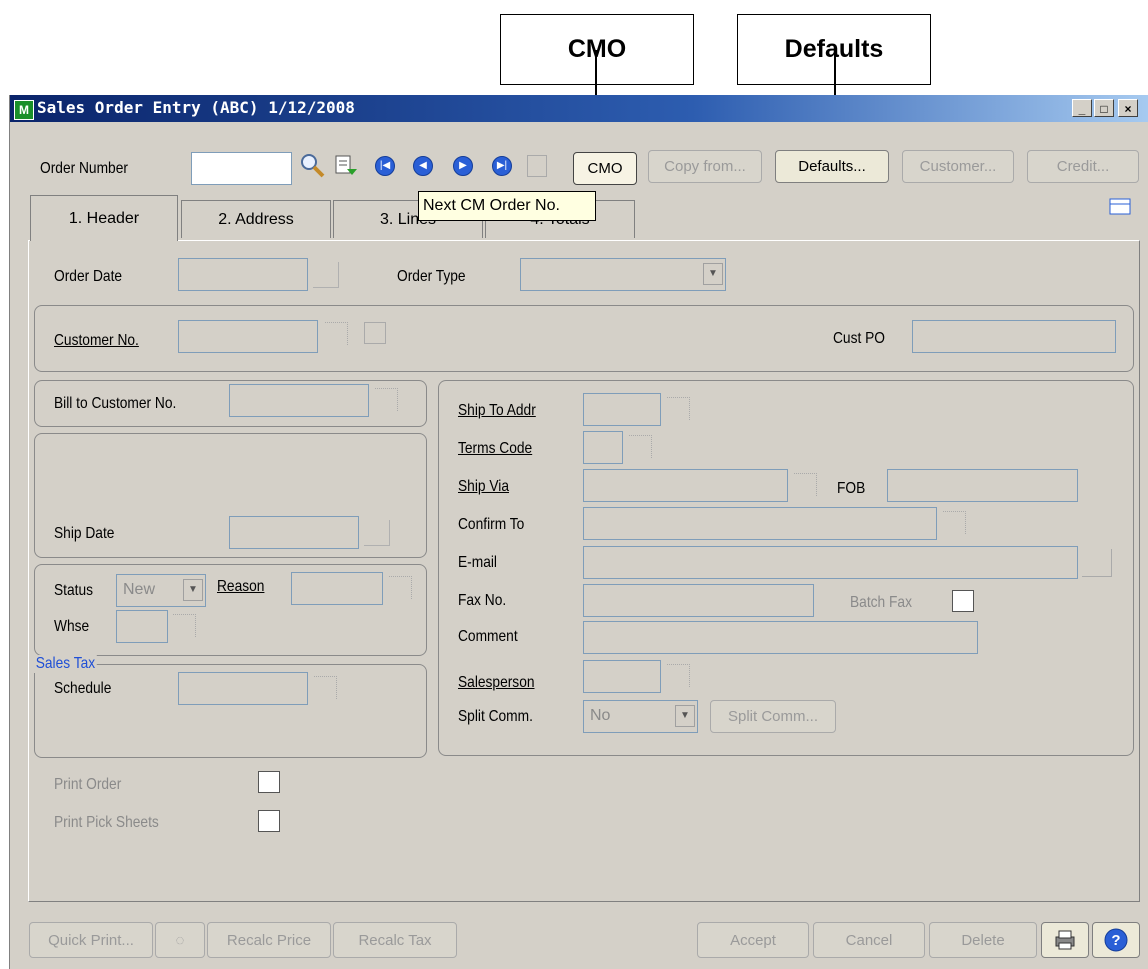 The image size is (1148, 969). I want to click on print-order-label: Print Order, so click(88, 784).